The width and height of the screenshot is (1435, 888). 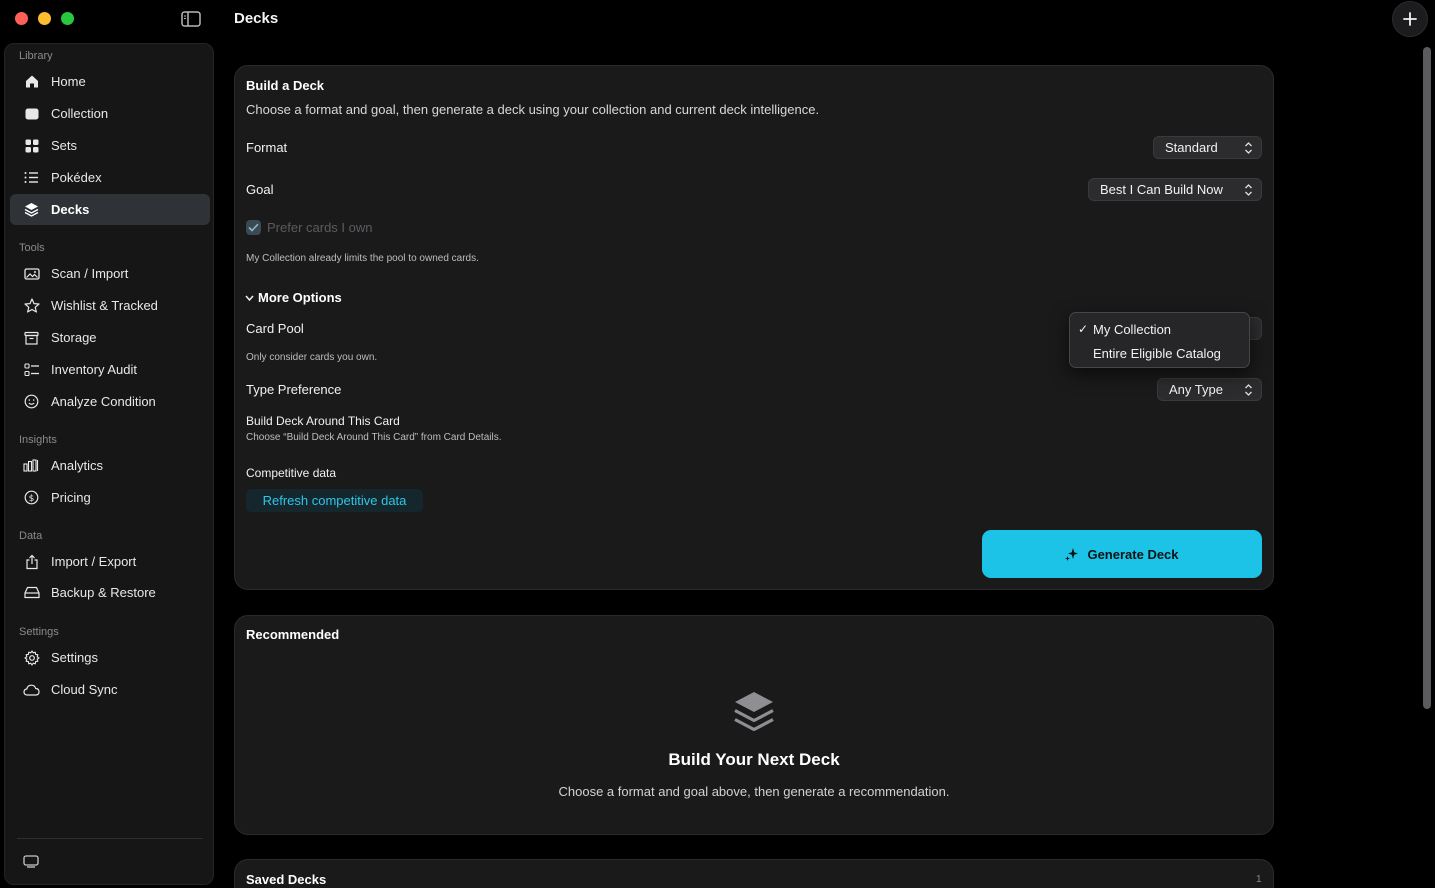 I want to click on saved-decks-title: Saved Decks, so click(x=286, y=879).